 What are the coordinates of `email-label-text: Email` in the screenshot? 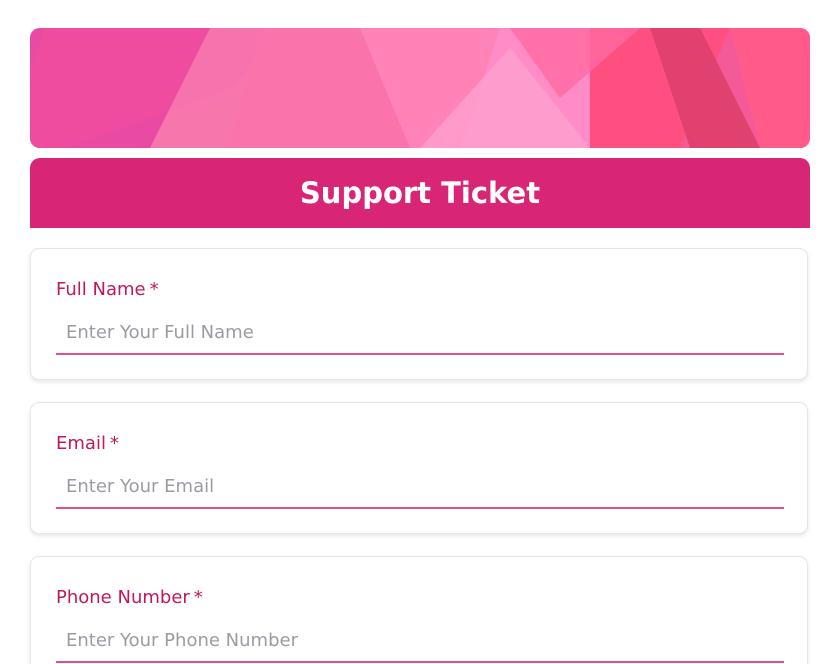 It's located at (81, 443).